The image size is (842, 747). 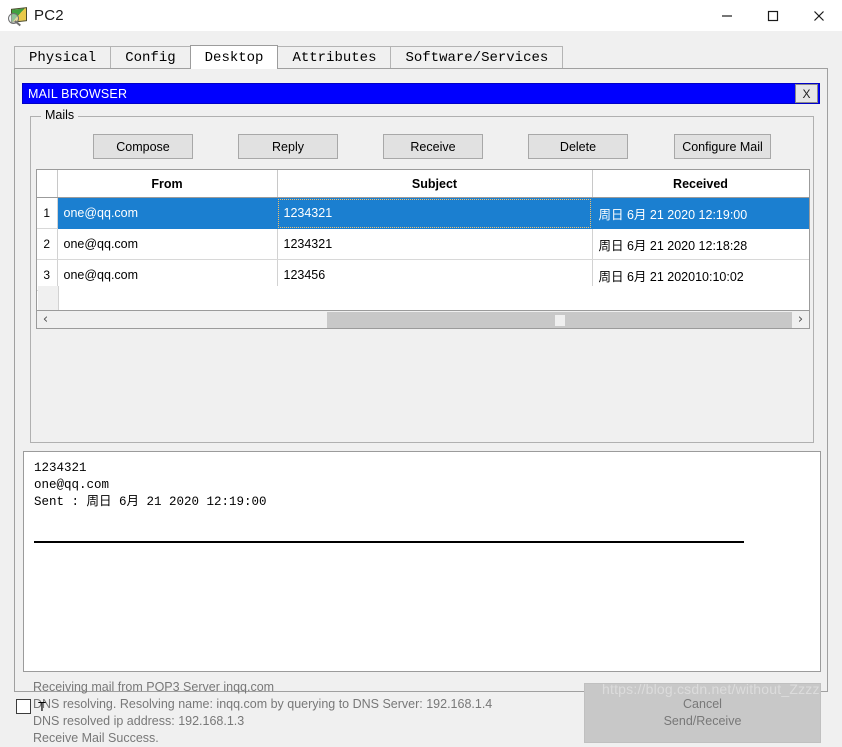 I want to click on tab-software-services: Software/Services, so click(x=477, y=57).